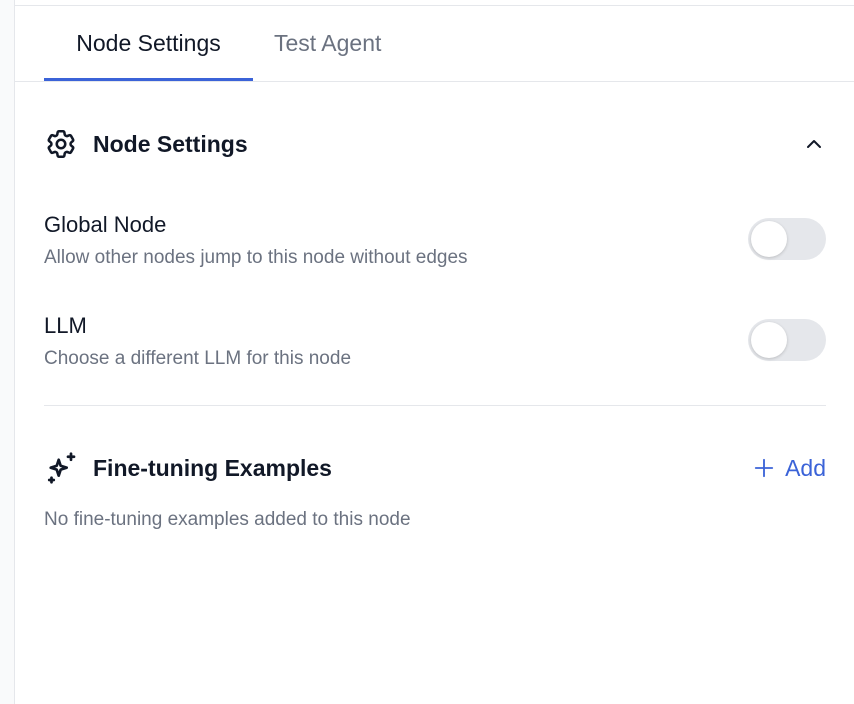  Describe the element at coordinates (198, 358) in the screenshot. I see `setting-description: Choose a different LLM for this node` at that location.